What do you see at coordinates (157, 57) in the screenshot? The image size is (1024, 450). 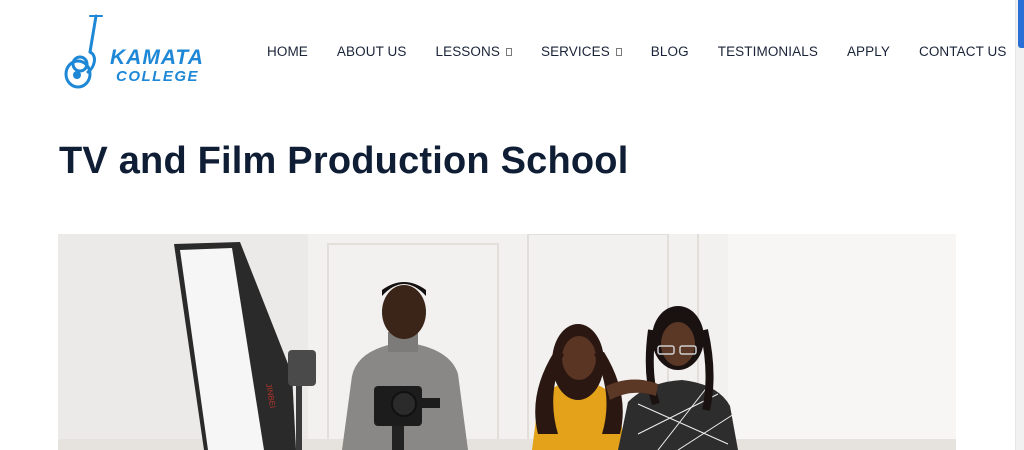 I see `logo-text-top: KAMATA` at bounding box center [157, 57].